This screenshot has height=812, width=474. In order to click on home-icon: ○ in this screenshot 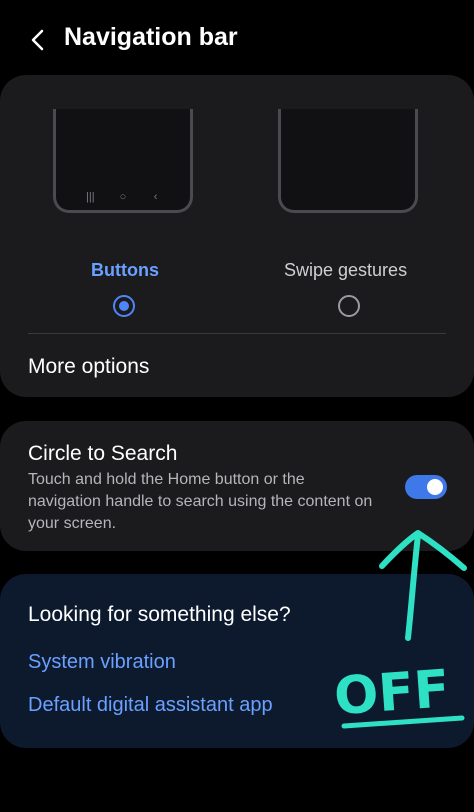, I will do `click(123, 197)`.